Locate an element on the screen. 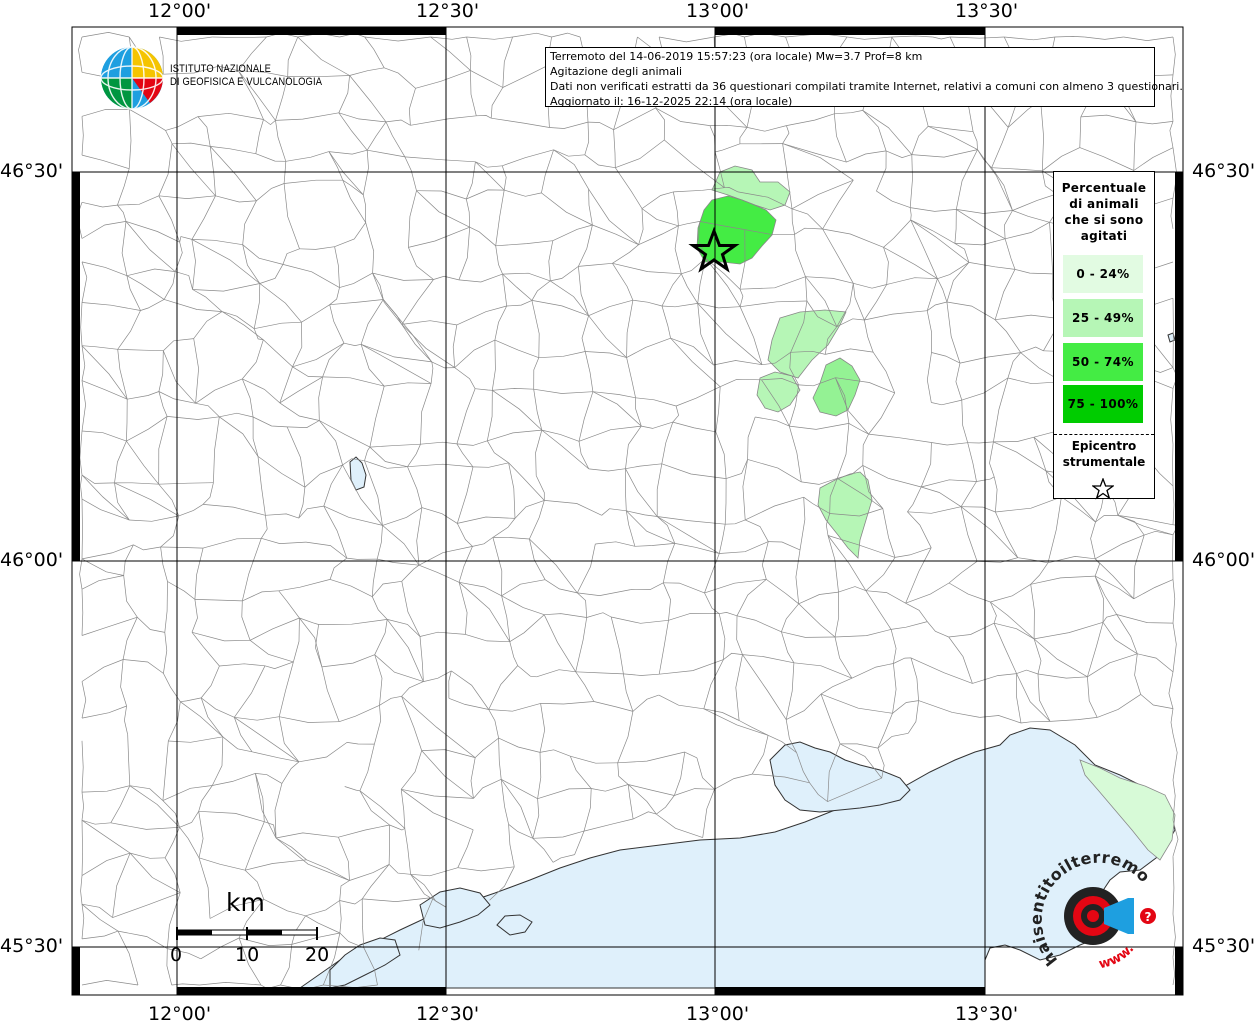  star-icon is located at coordinates (1103, 489).